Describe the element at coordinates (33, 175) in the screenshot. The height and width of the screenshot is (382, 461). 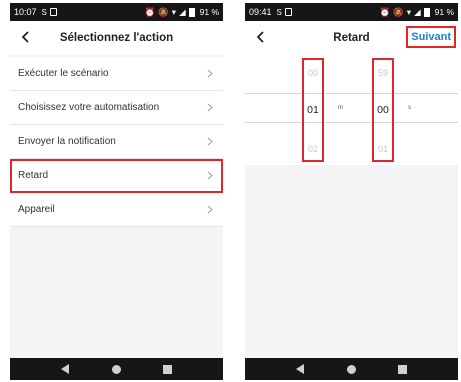
I see `action-label: Retard` at that location.